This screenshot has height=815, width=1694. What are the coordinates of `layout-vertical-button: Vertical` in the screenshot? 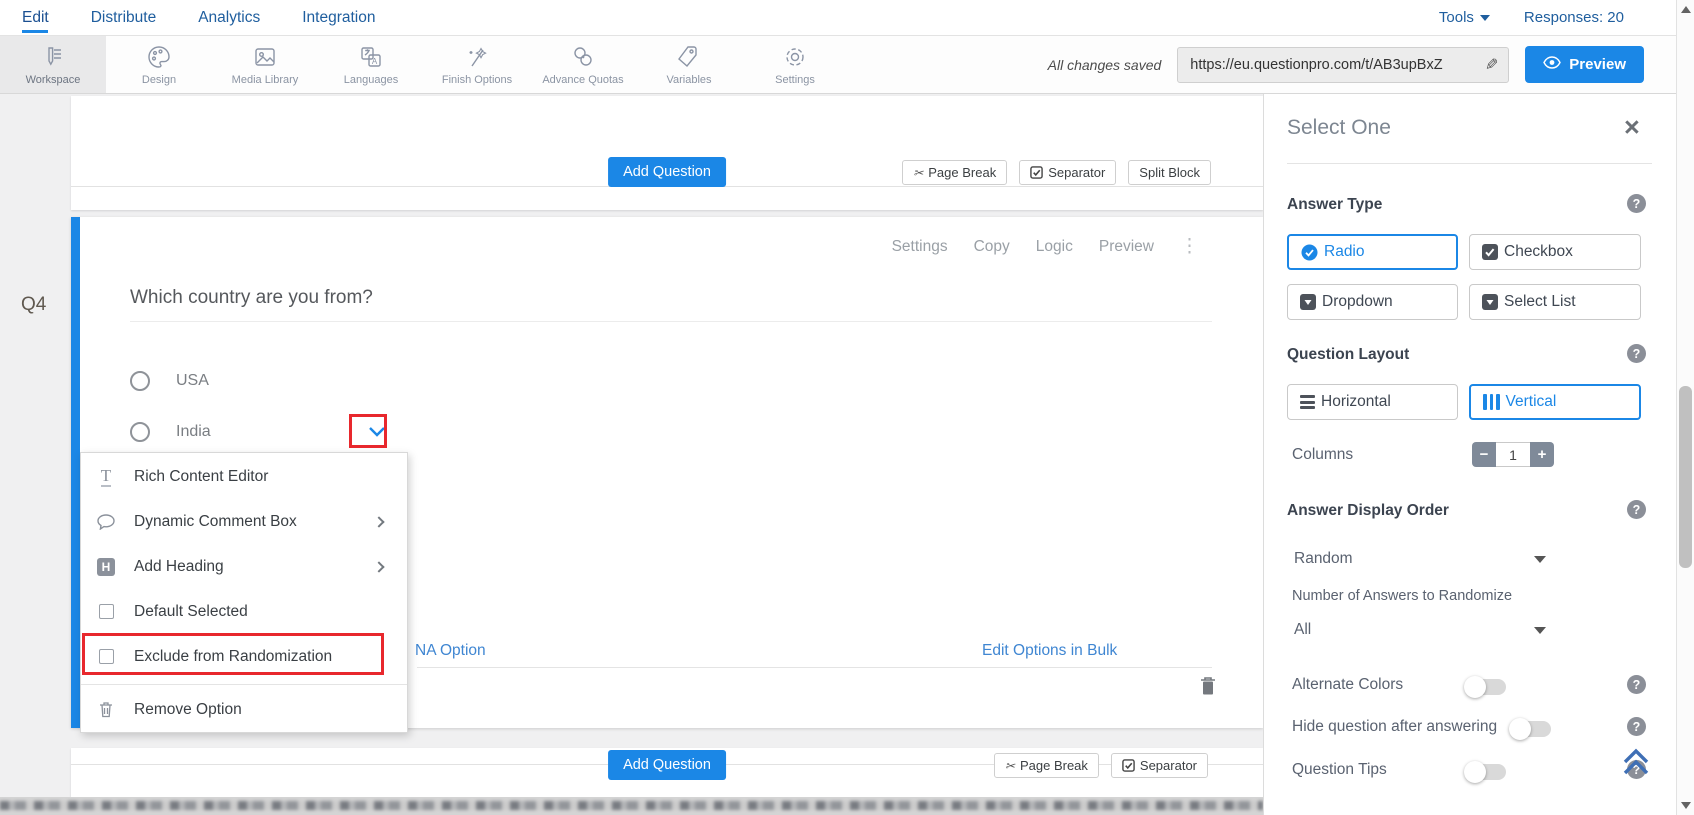 It's located at (1555, 402).